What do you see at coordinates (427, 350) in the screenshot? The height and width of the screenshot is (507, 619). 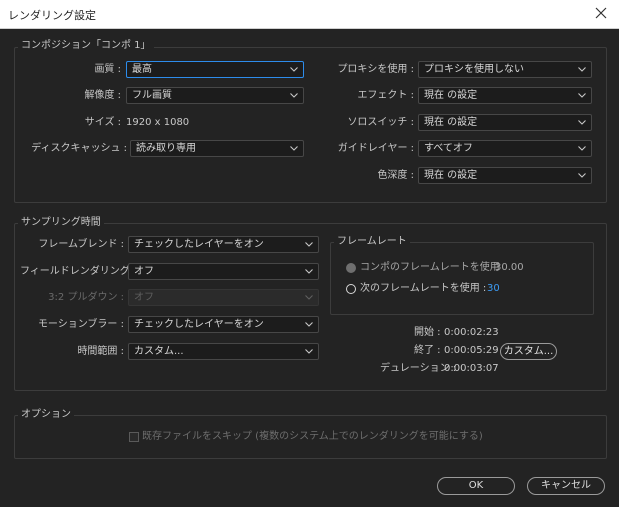 I see `end-label: 終了 :` at bounding box center [427, 350].